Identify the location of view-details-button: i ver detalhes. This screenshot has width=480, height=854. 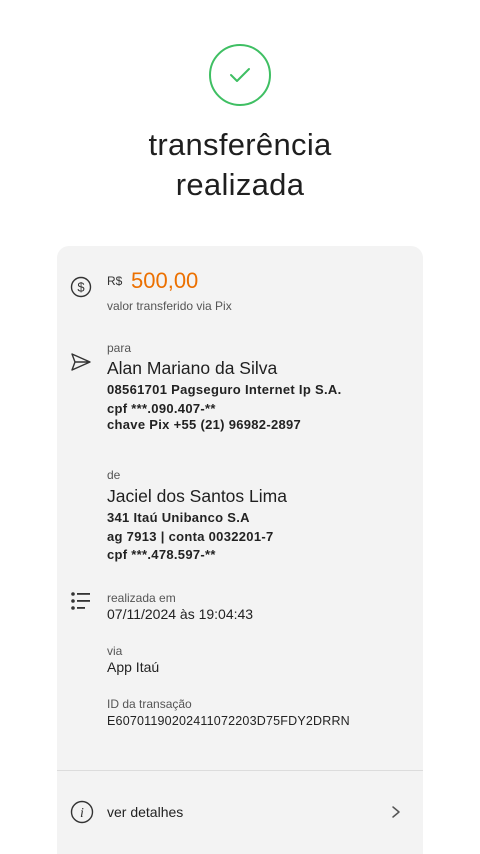
(240, 812).